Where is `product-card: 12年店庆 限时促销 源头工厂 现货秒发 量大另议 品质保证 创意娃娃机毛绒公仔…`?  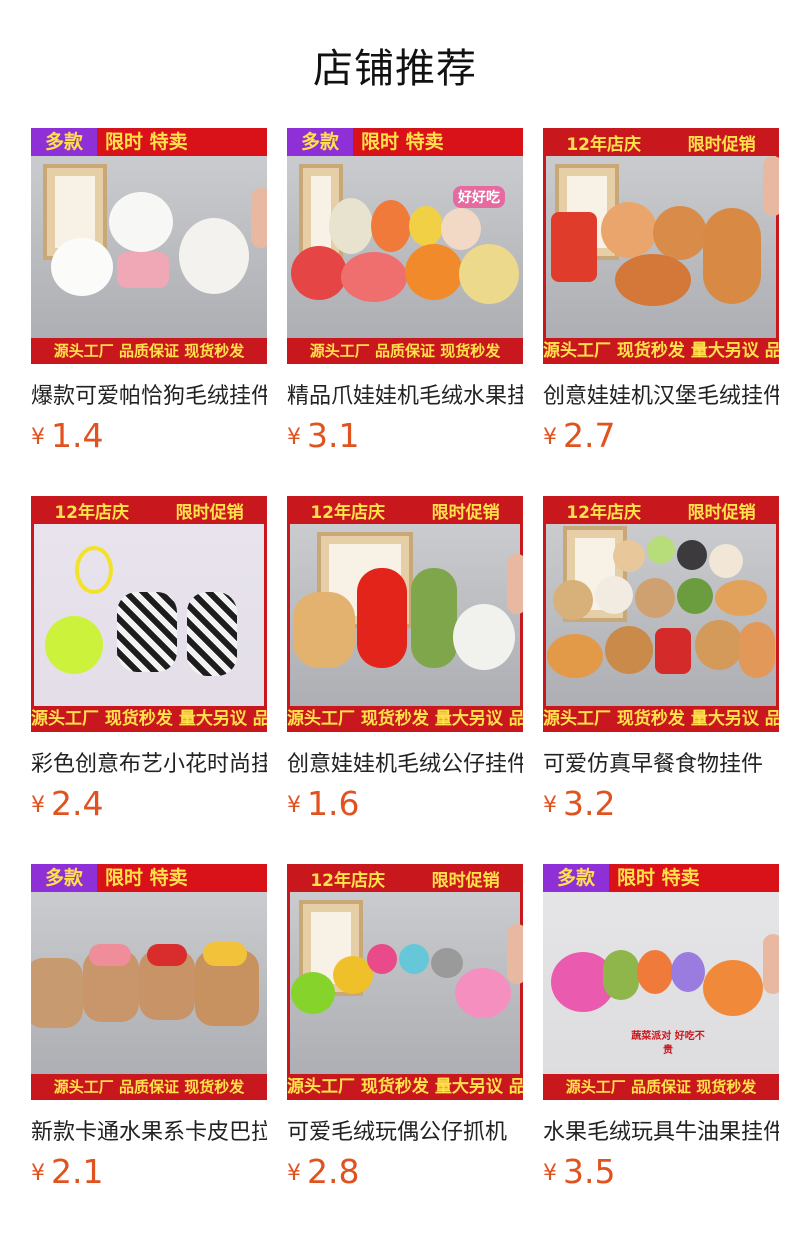
product-card: 12年店庆 限时促销 源头工厂 现货秒发 量大另议 品质保证 创意娃娃机毛绒公仔… is located at coordinates (405, 662).